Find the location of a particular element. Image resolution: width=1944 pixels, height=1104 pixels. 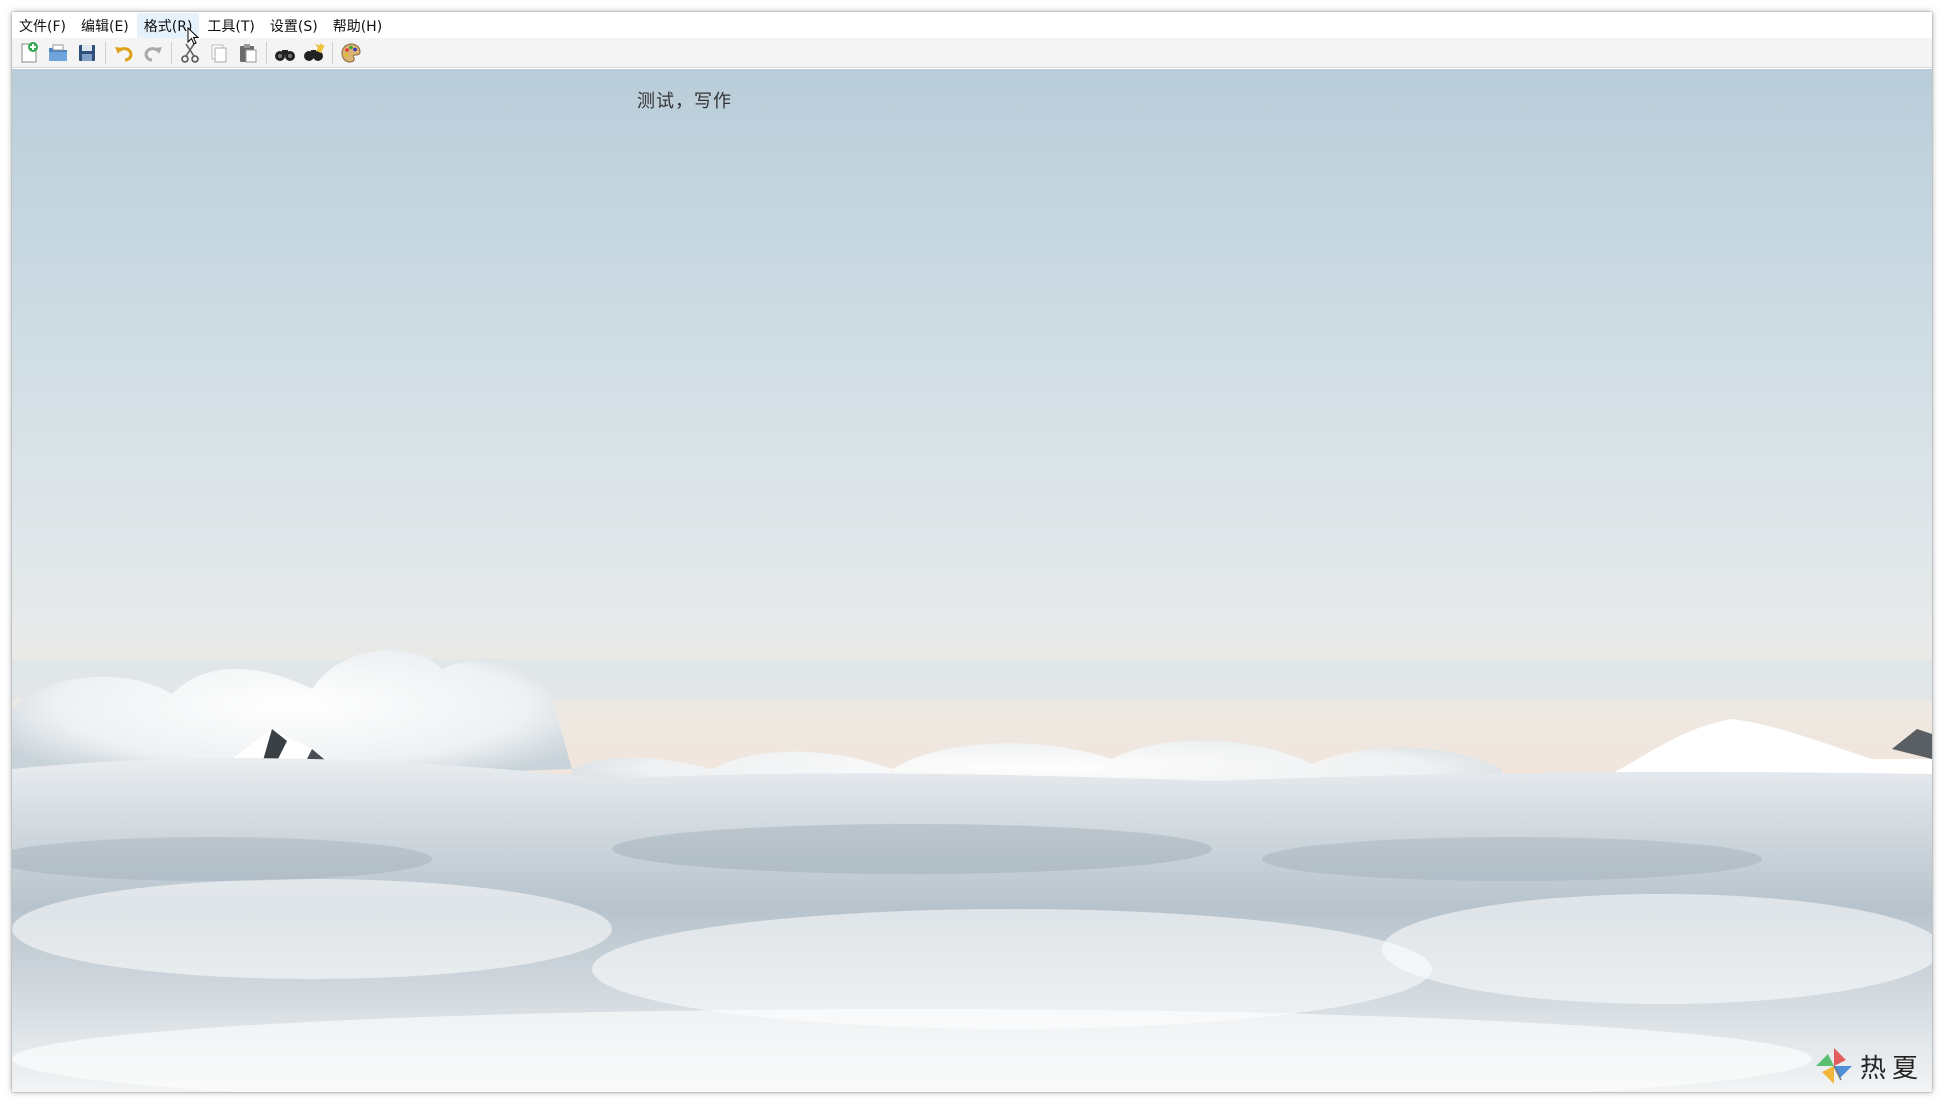

open-button is located at coordinates (58, 53).